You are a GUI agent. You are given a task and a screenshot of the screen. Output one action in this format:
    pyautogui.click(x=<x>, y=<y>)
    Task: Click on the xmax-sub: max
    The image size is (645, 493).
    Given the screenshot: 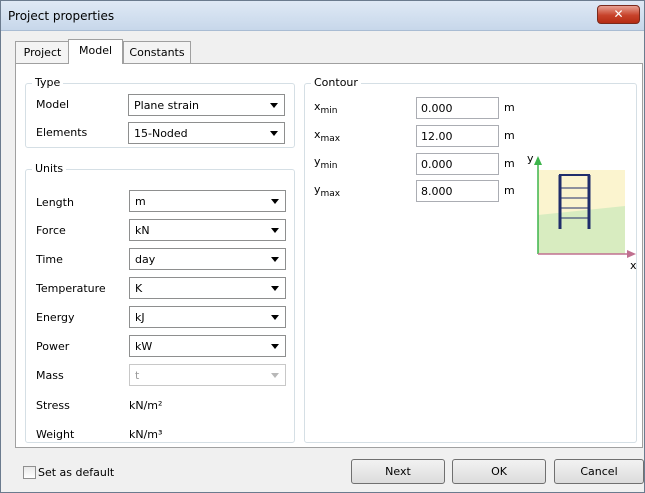 What is the action you would take?
    pyautogui.click(x=330, y=139)
    